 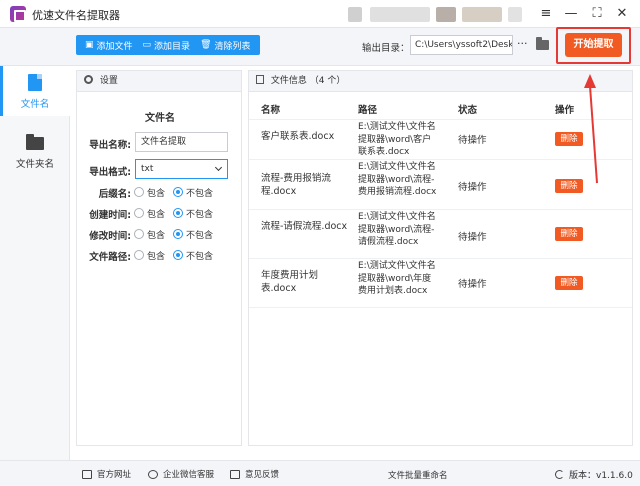 I want to click on output-dir-input: C:\Users\yssoft2\Deskt, so click(x=461, y=45).